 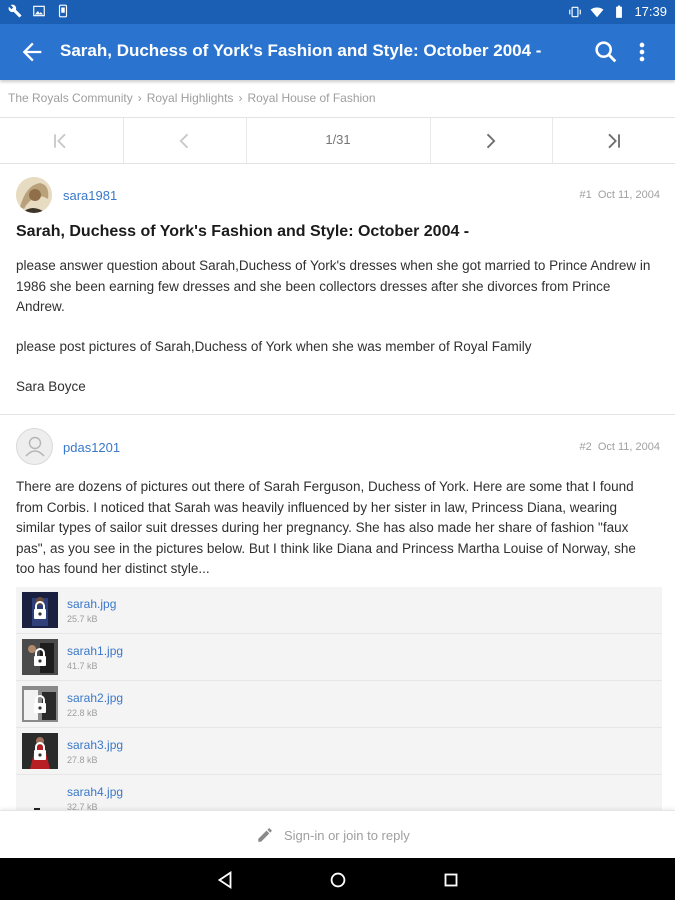 I want to click on chevron-right-icon, so click(x=491, y=141).